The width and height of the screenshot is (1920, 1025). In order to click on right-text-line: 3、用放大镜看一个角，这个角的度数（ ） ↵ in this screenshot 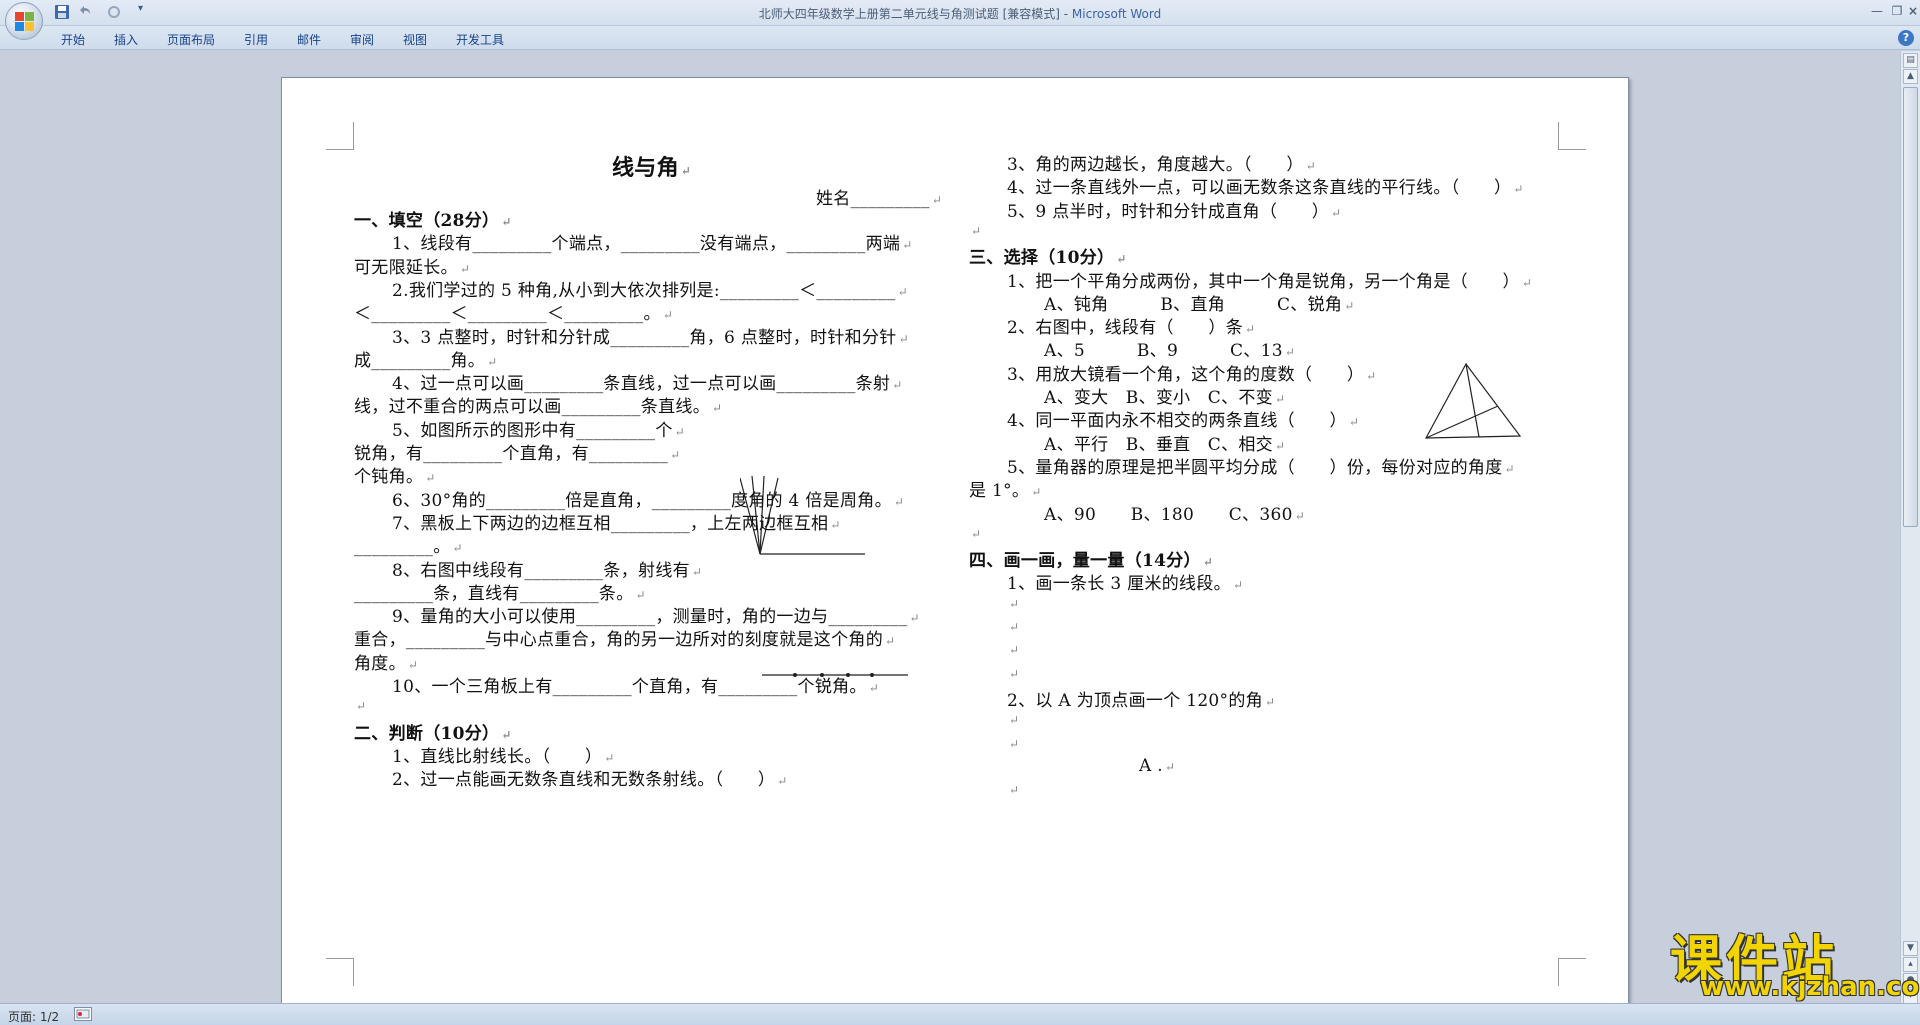, I will do `click(1192, 374)`.